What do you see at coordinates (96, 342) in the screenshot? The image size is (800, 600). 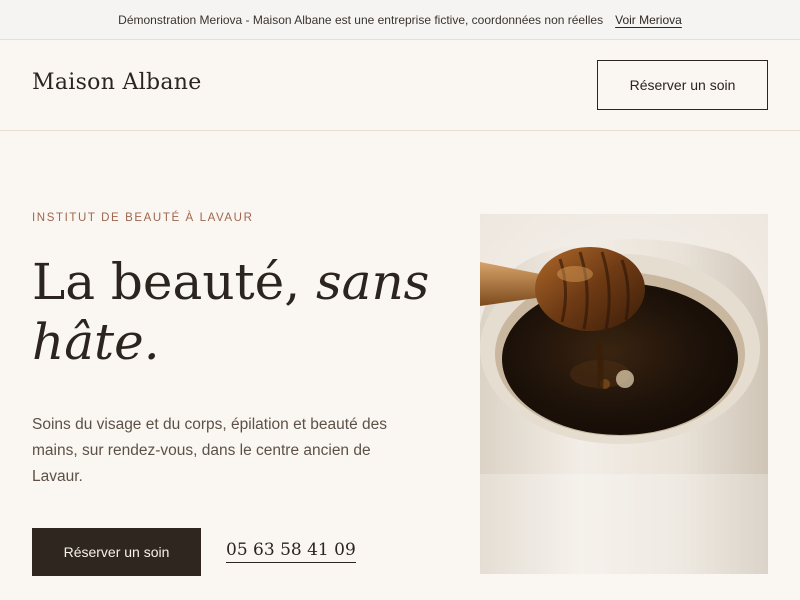 I see `headline-italic-2: hâte.` at bounding box center [96, 342].